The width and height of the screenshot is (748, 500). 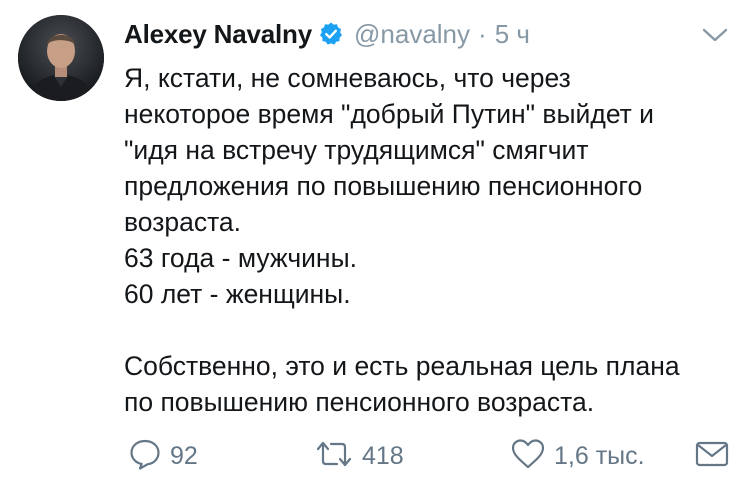 I want to click on like-count: 1,6 тыс., so click(x=599, y=455).